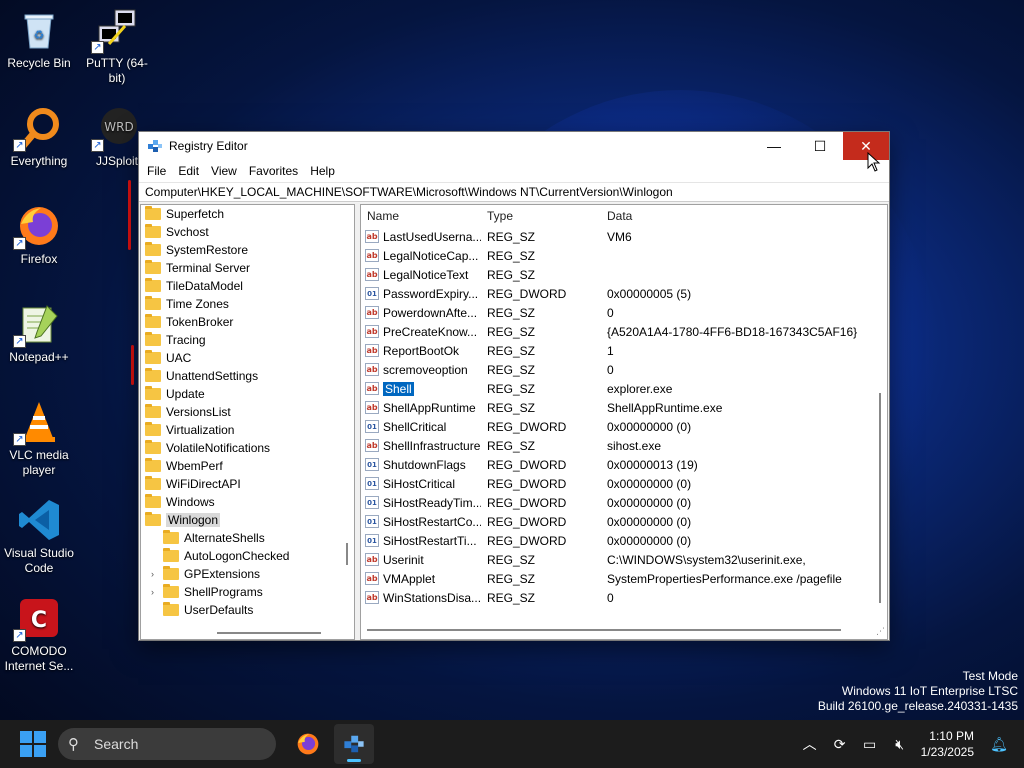  What do you see at coordinates (947, 744) in the screenshot?
I see `clock: 1:10 PM 1/23/2025` at bounding box center [947, 744].